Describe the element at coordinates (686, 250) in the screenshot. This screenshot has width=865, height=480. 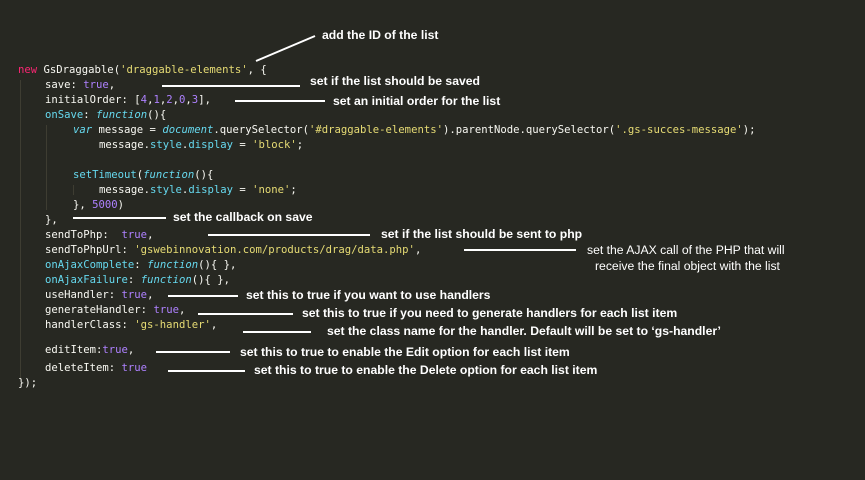
I see `note-ajax-line1: set the AJAX call of the PHP that will` at that location.